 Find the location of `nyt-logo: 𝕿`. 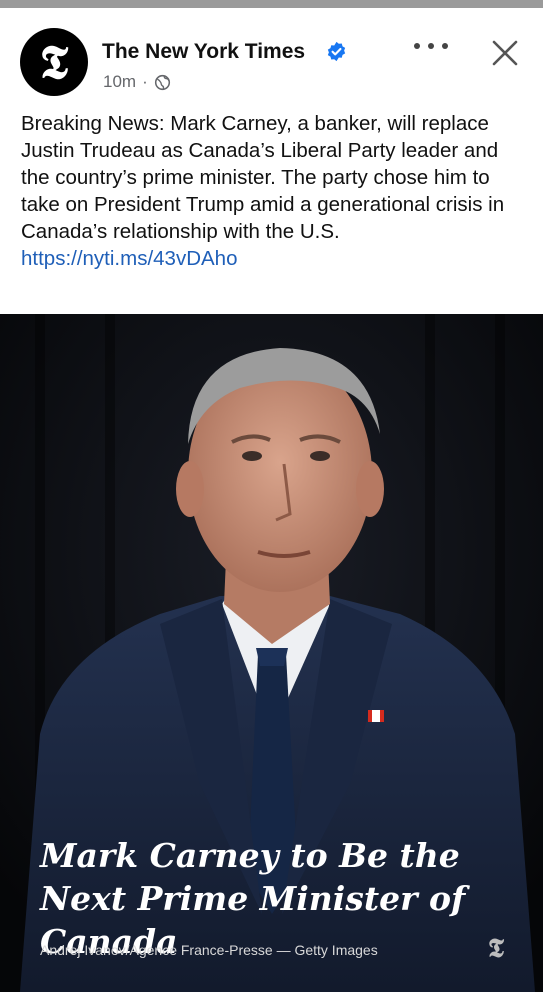

nyt-logo: 𝕿 is located at coordinates (54, 62).